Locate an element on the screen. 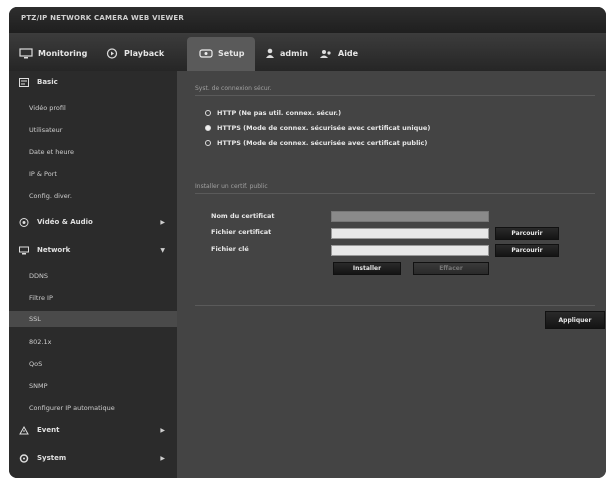  section-title-install-cert: Installer un certif. public is located at coordinates (231, 186).